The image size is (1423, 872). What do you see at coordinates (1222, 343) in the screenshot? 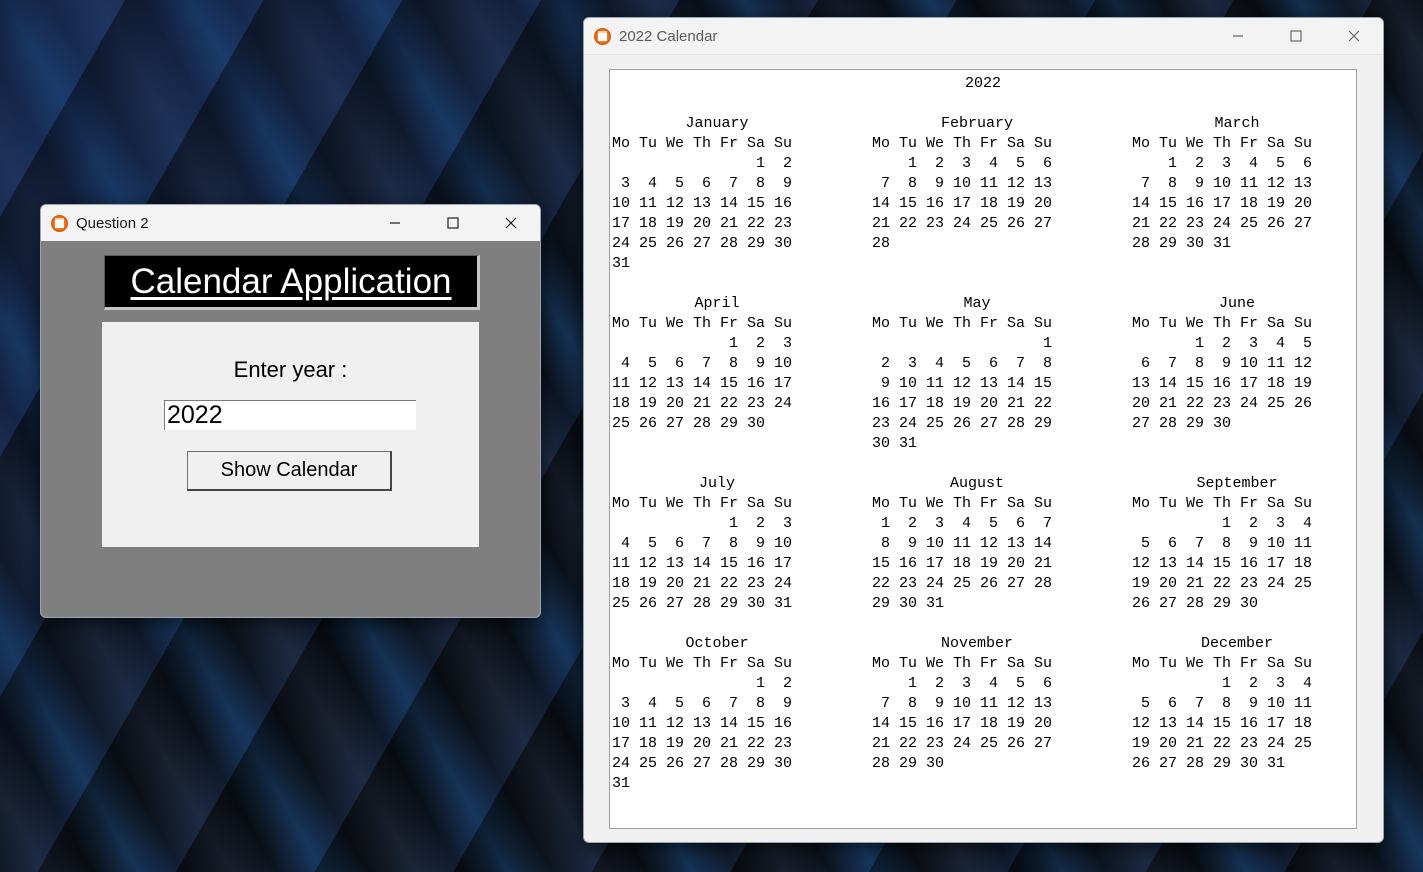
I see `week-row: 1 2 3 4 5` at bounding box center [1222, 343].